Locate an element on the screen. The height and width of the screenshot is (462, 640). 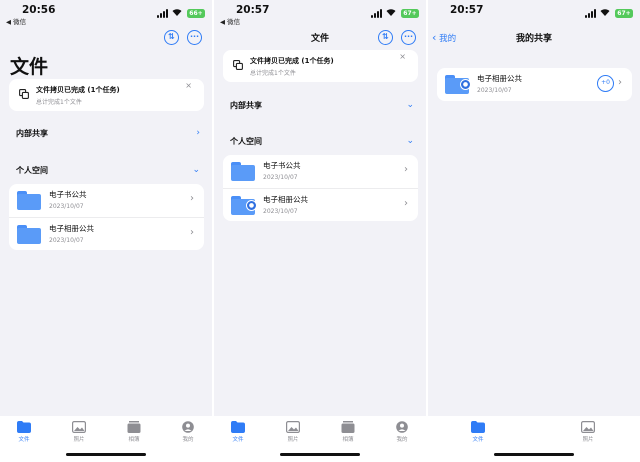
page-title: 我的共享 is located at coordinates (533, 39).